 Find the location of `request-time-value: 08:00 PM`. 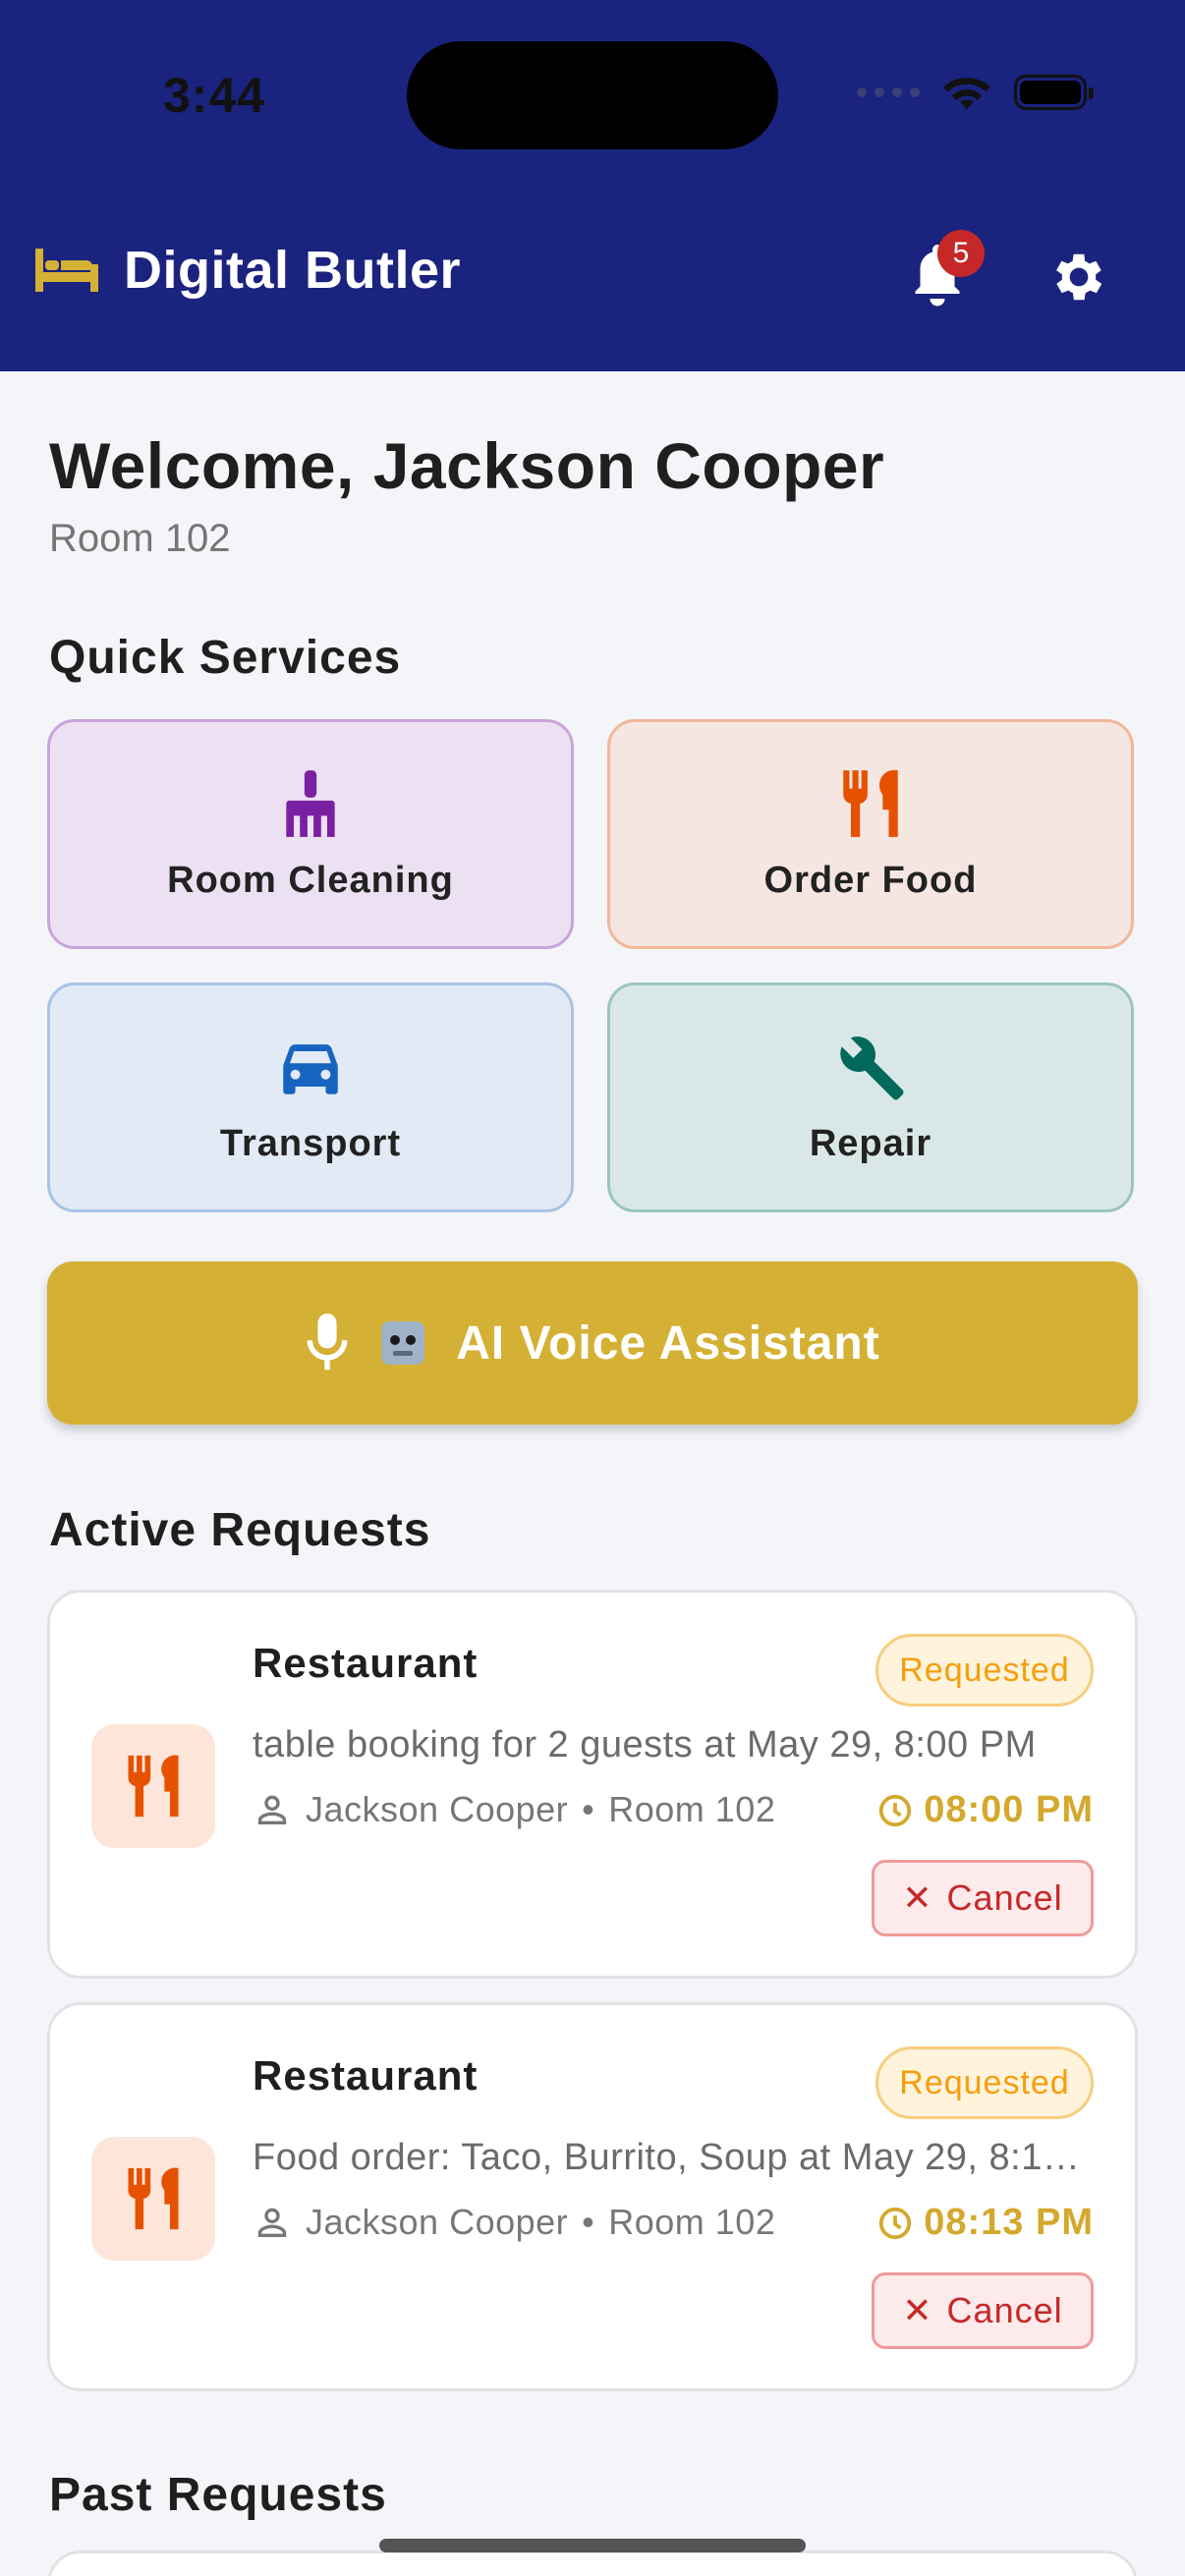

request-time-value: 08:00 PM is located at coordinates (1009, 1809).